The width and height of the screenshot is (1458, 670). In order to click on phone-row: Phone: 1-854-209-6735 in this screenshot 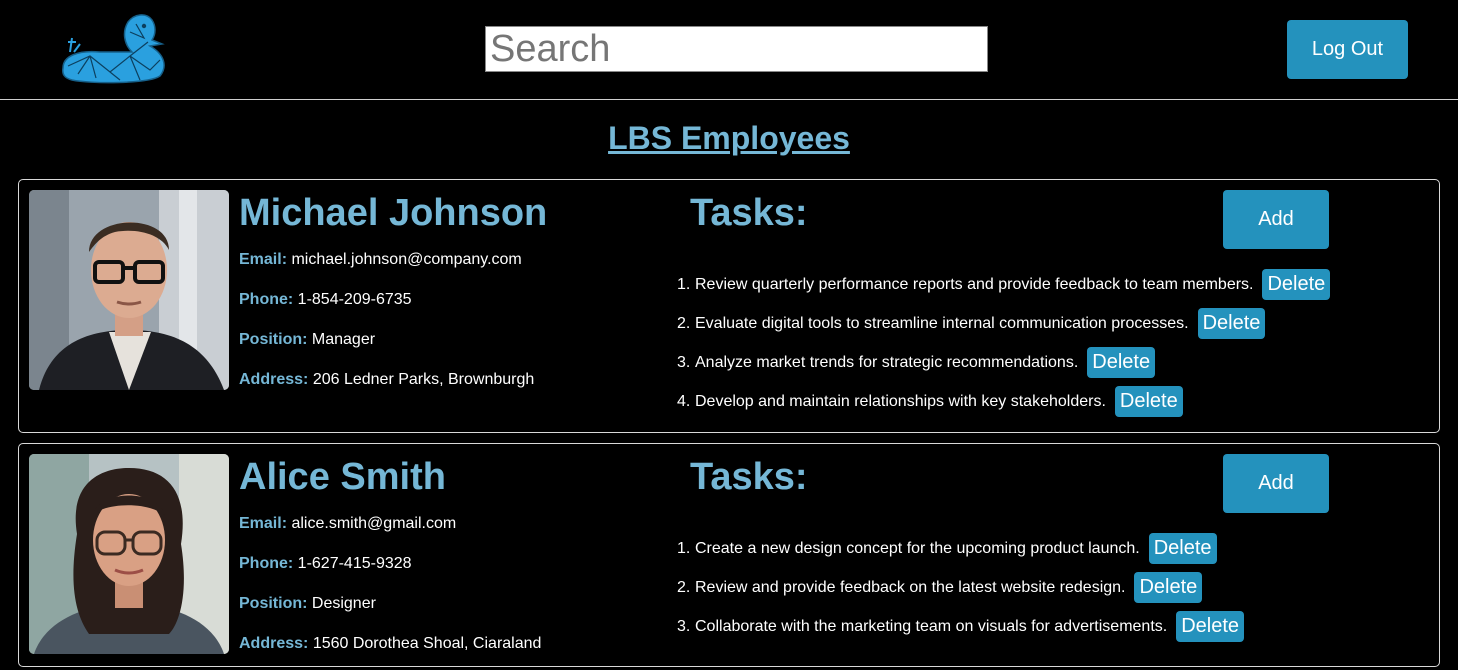, I will do `click(325, 300)`.